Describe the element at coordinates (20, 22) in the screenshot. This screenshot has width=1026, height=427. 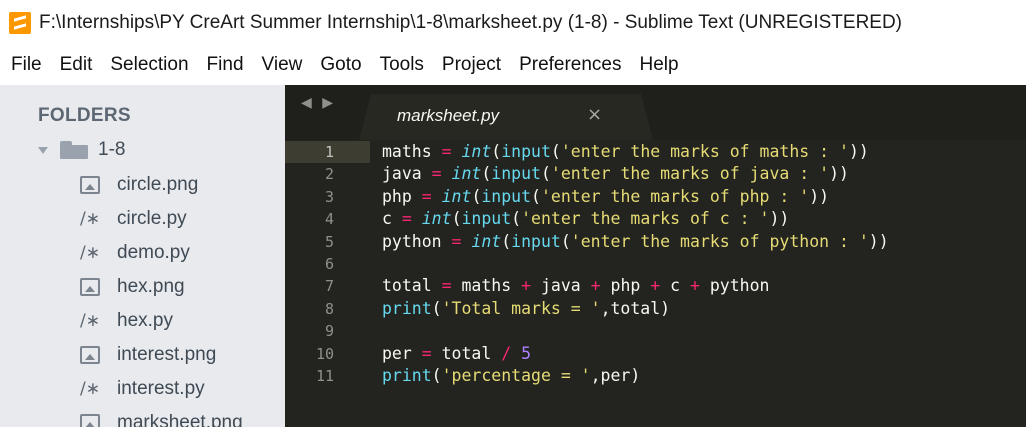
I see `sublime-text-icon` at that location.